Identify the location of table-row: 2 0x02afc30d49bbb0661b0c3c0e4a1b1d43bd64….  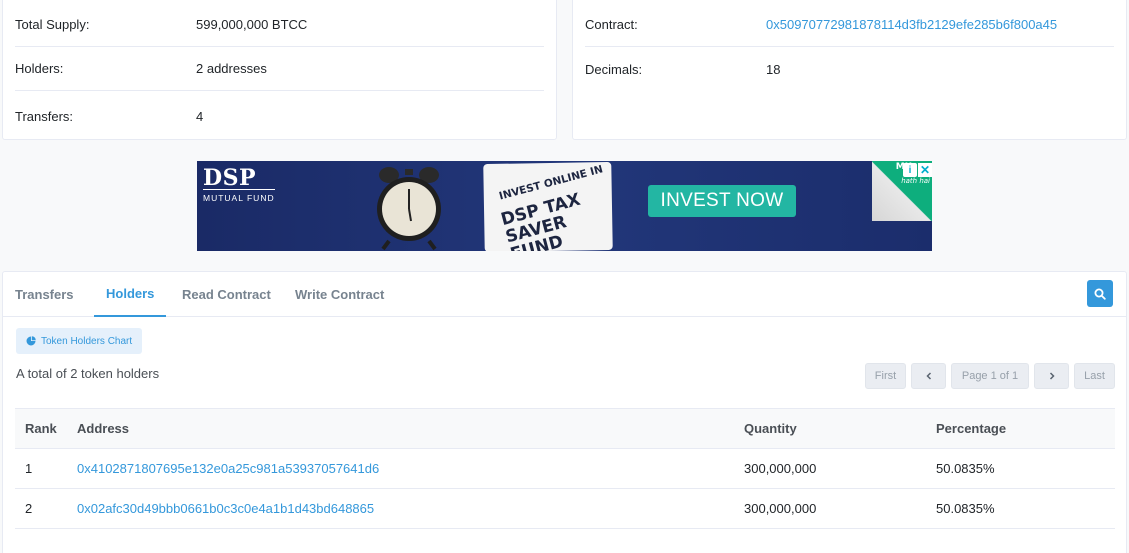
(565, 508).